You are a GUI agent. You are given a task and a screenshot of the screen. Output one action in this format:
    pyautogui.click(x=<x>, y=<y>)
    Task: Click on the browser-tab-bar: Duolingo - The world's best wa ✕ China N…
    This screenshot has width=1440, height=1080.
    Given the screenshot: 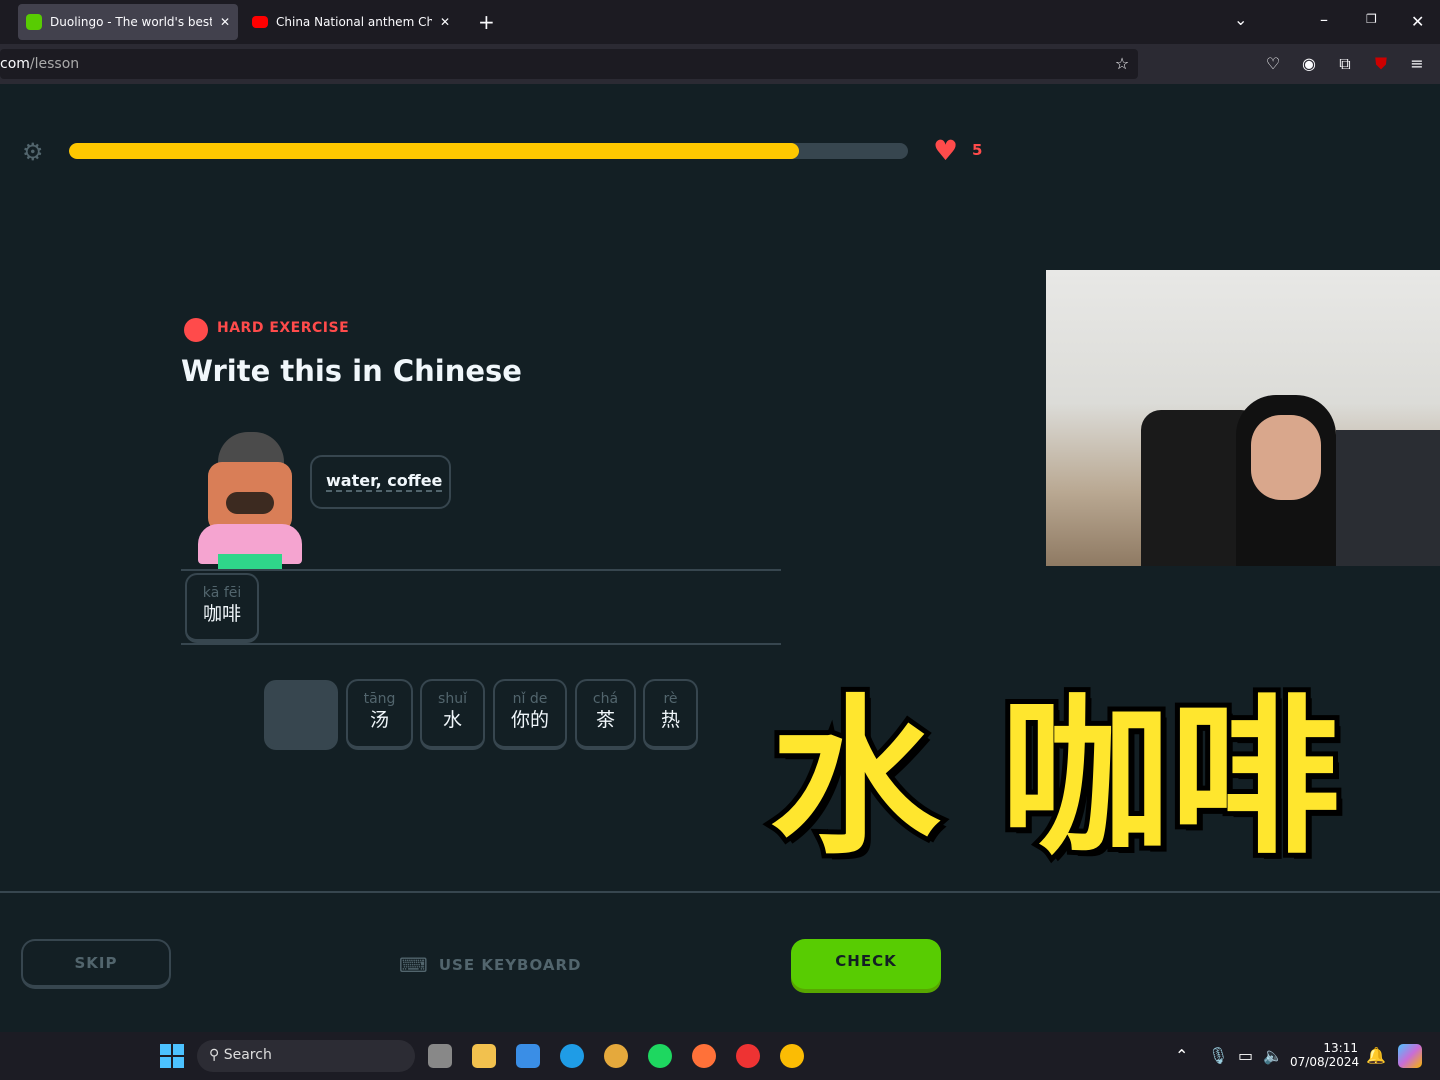 What is the action you would take?
    pyautogui.click(x=720, y=22)
    